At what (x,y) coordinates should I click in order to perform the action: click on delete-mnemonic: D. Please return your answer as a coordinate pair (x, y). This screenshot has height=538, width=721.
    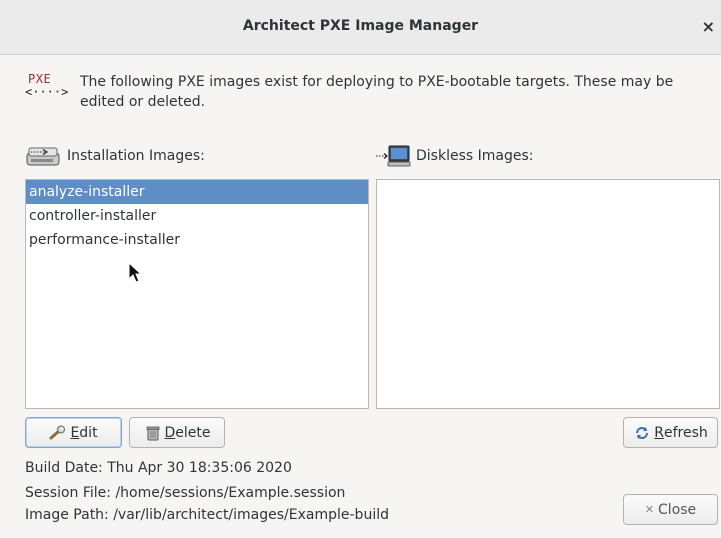
    Looking at the image, I should click on (170, 432).